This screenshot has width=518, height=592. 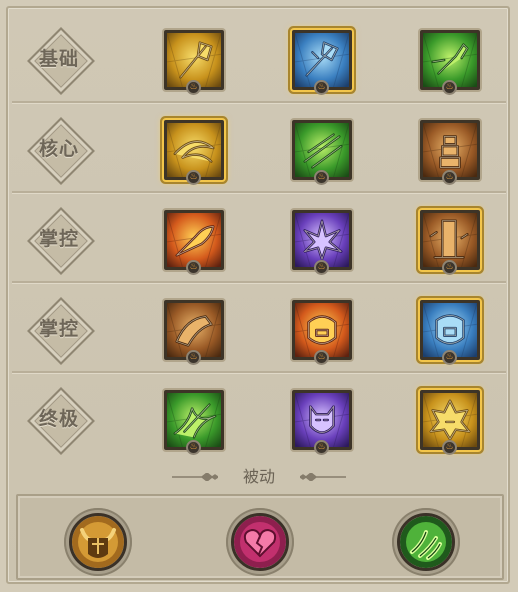 I want to click on horned-helmet-icon, so click(x=98, y=542).